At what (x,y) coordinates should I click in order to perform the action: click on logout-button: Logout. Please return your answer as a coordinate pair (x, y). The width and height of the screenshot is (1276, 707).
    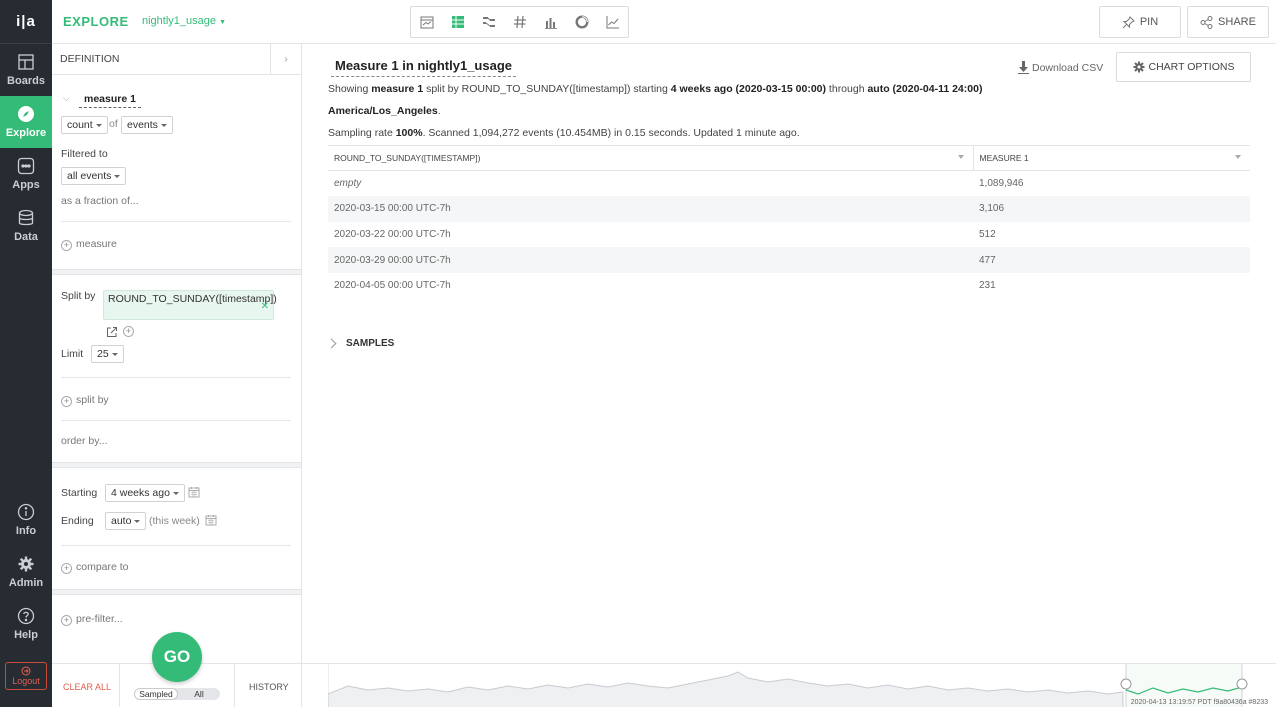
    Looking at the image, I should click on (26, 676).